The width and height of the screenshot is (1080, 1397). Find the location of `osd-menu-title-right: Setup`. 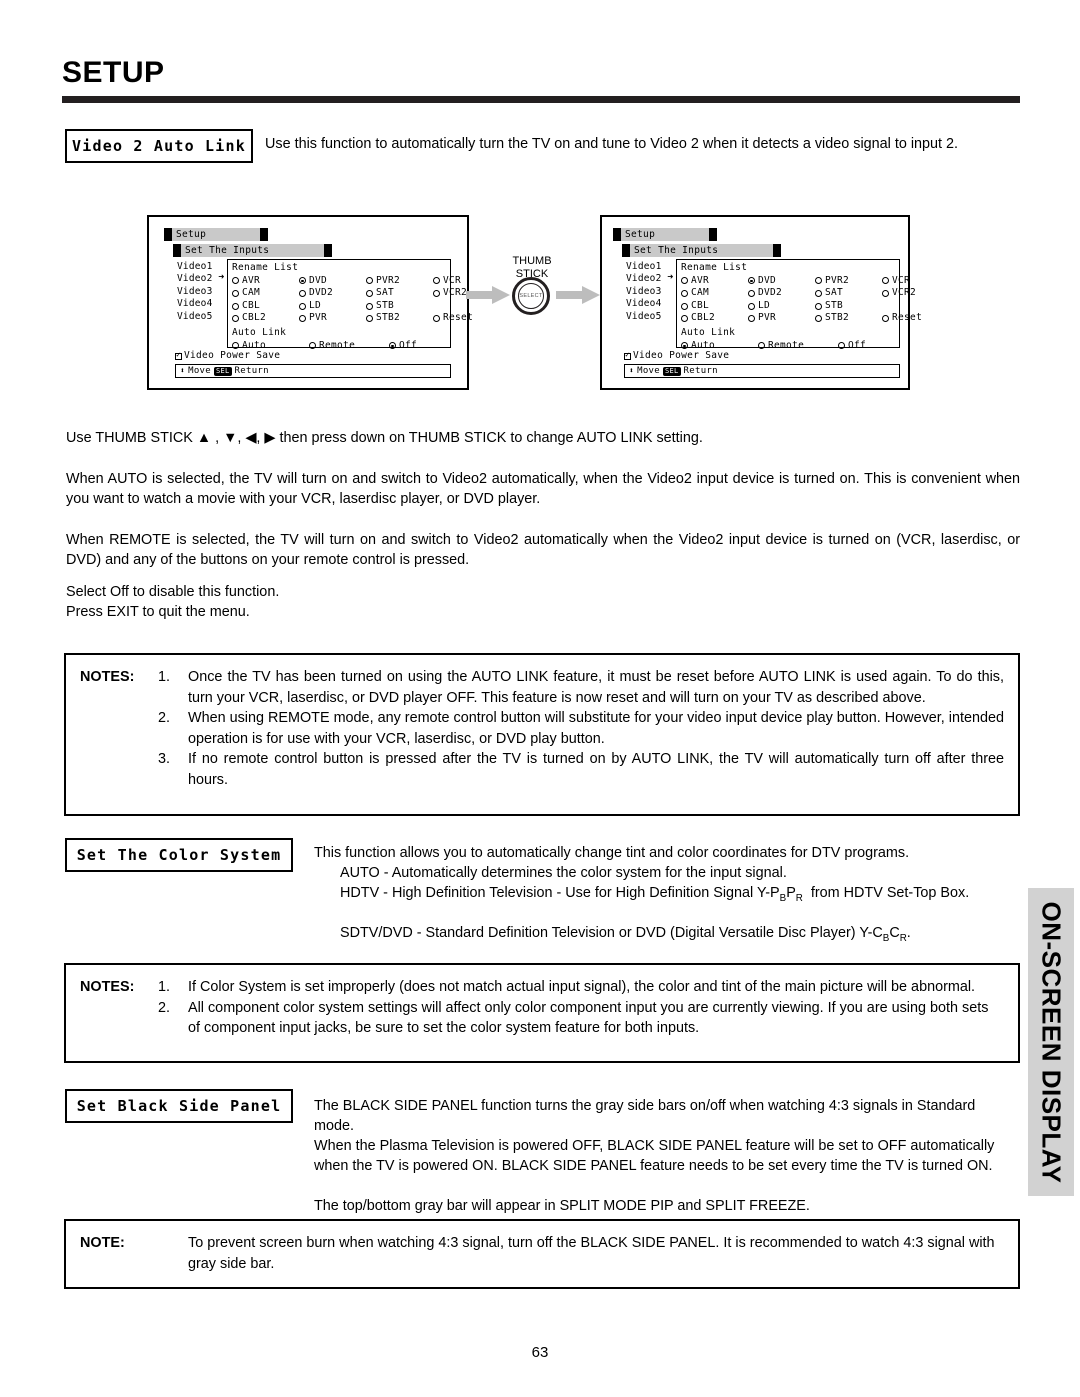

osd-menu-title-right: Setup is located at coordinates (640, 234).